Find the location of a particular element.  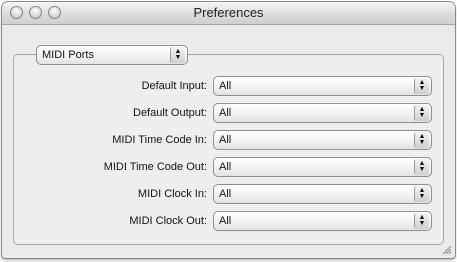

default-output-label: Default Output: is located at coordinates (170, 113).